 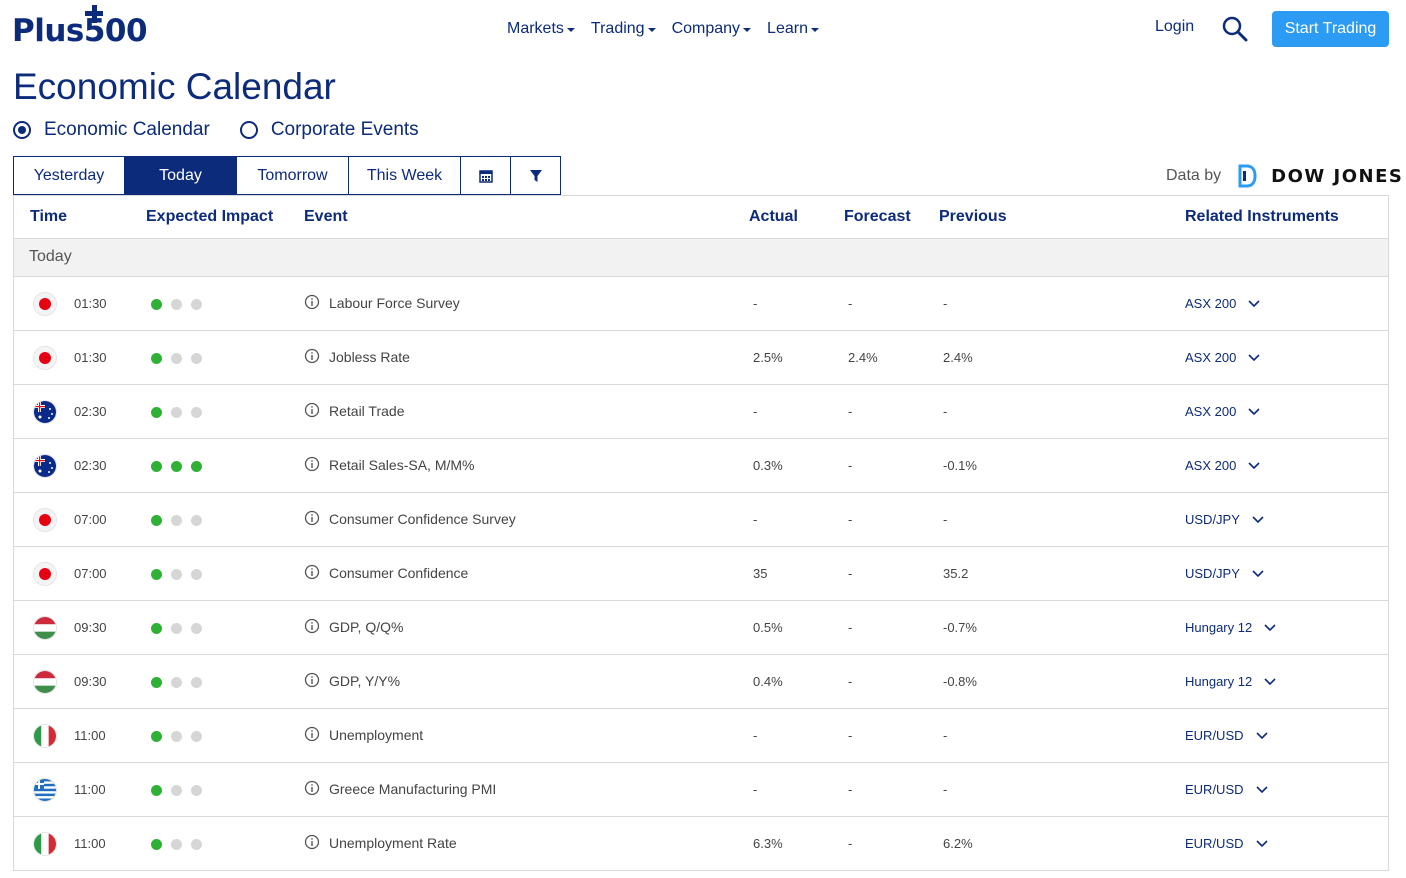 I want to click on event-name: GDP, Q/Q%, so click(x=366, y=627).